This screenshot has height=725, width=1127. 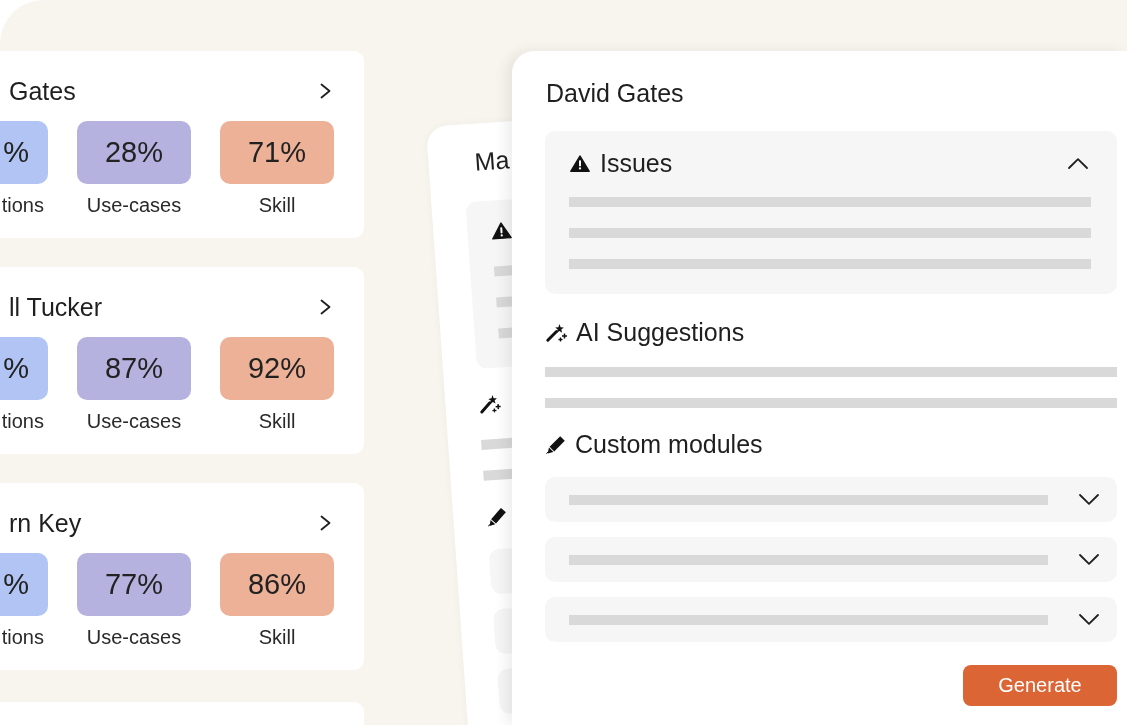 What do you see at coordinates (615, 93) in the screenshot?
I see `person-name: David Gates` at bounding box center [615, 93].